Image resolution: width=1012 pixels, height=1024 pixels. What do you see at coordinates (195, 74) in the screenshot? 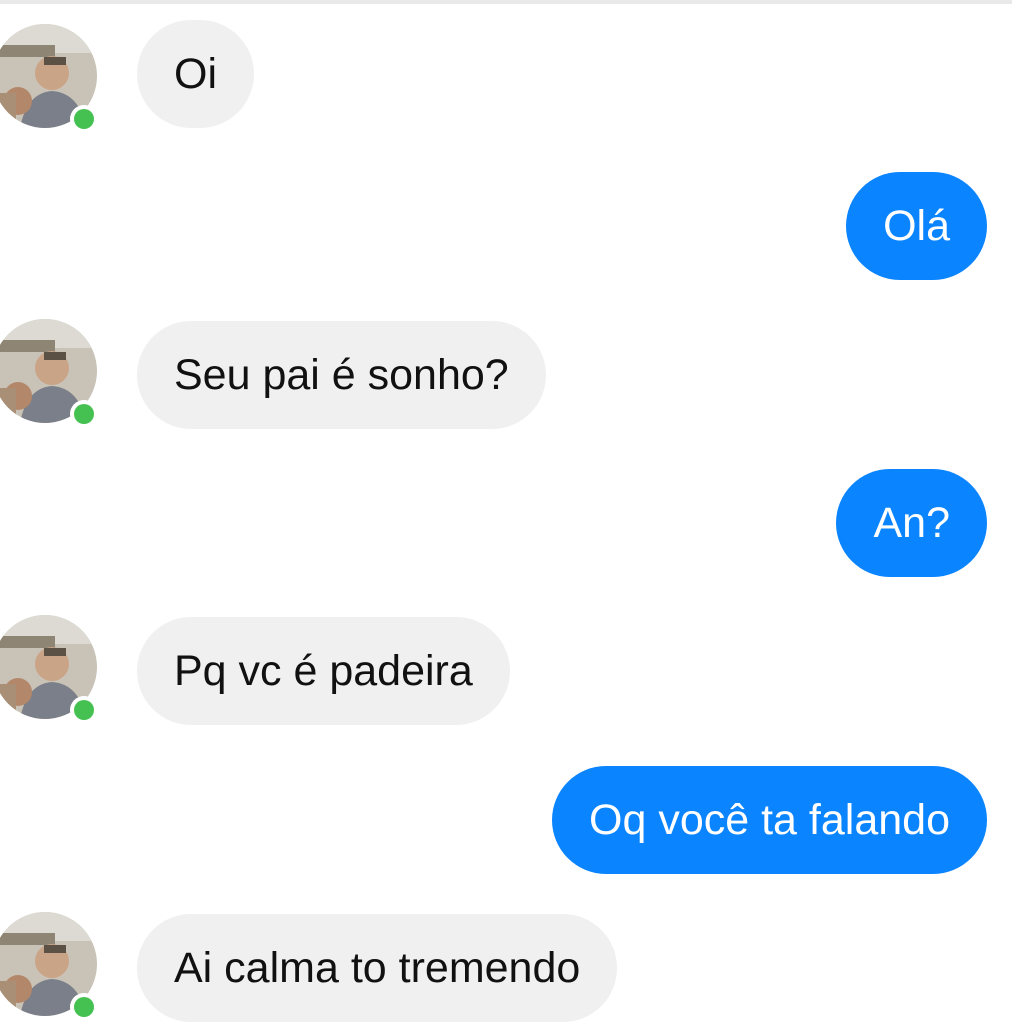
I see `message-bubble-incoming: Oi` at bounding box center [195, 74].